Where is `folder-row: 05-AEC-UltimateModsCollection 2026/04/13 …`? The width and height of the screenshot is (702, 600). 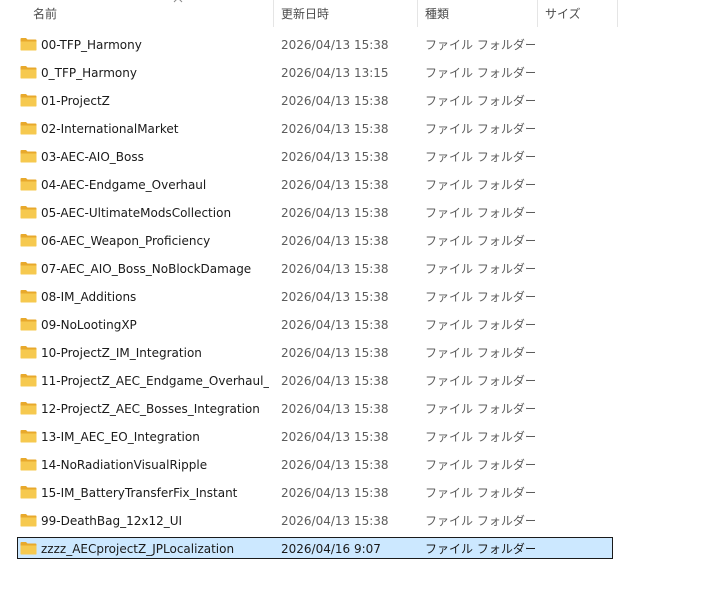
folder-row: 05-AEC-UltimateModsCollection 2026/04/13 … is located at coordinates (351, 213).